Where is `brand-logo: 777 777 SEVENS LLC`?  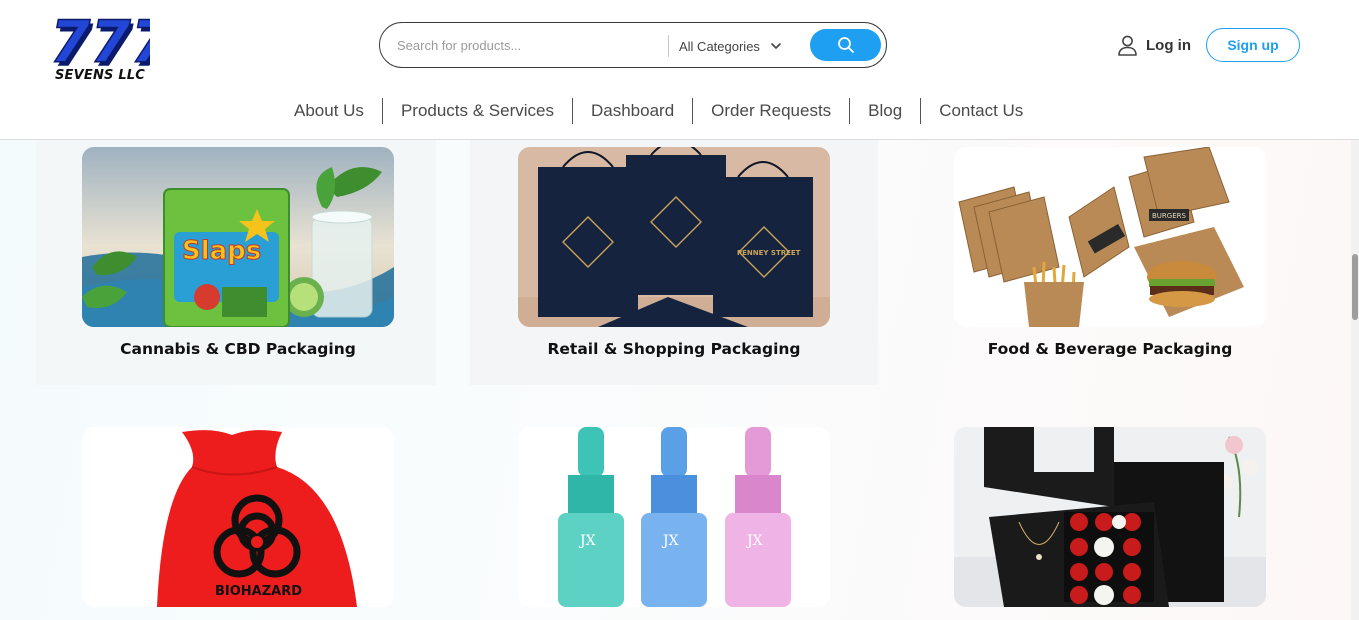 brand-logo: 777 777 SEVENS LLC is located at coordinates (100, 46).